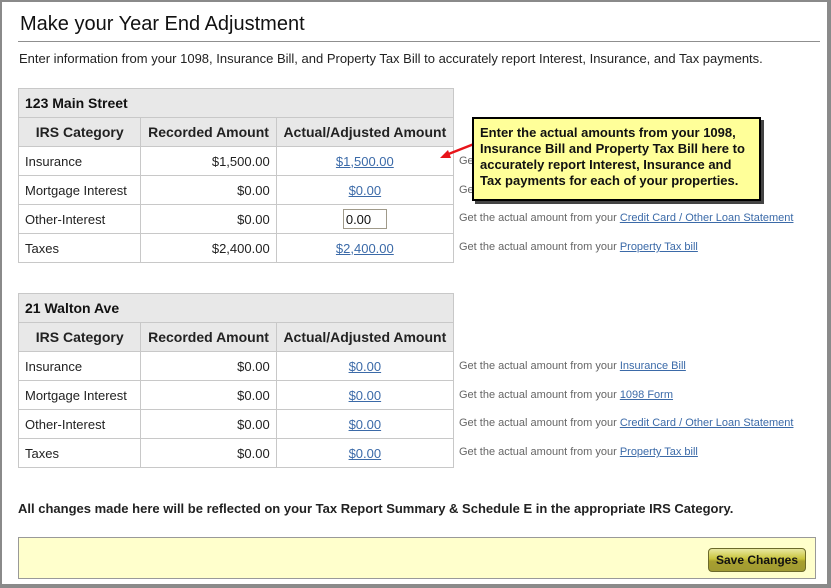 This screenshot has height=588, width=831. Describe the element at coordinates (236, 308) in the screenshot. I see `property-name: 21 Walton Ave` at that location.